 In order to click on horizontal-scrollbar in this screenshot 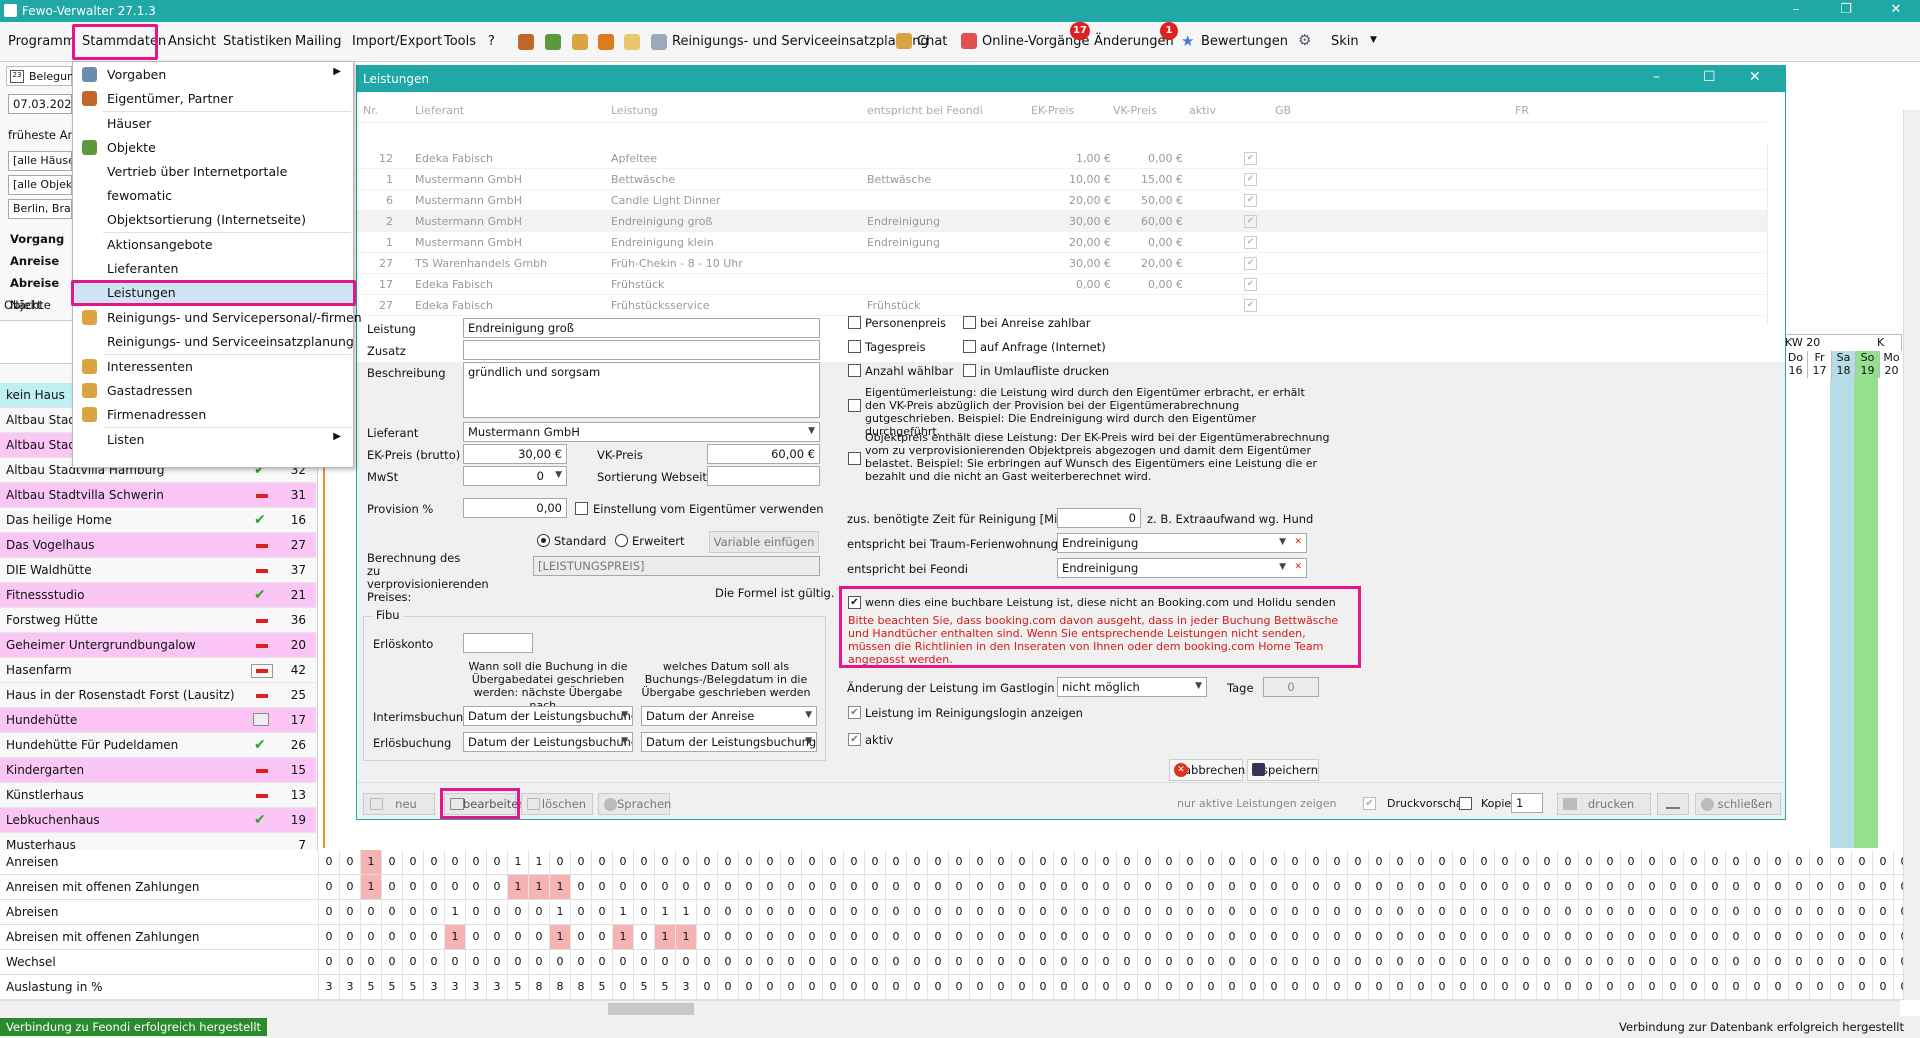, I will do `click(950, 1008)`.